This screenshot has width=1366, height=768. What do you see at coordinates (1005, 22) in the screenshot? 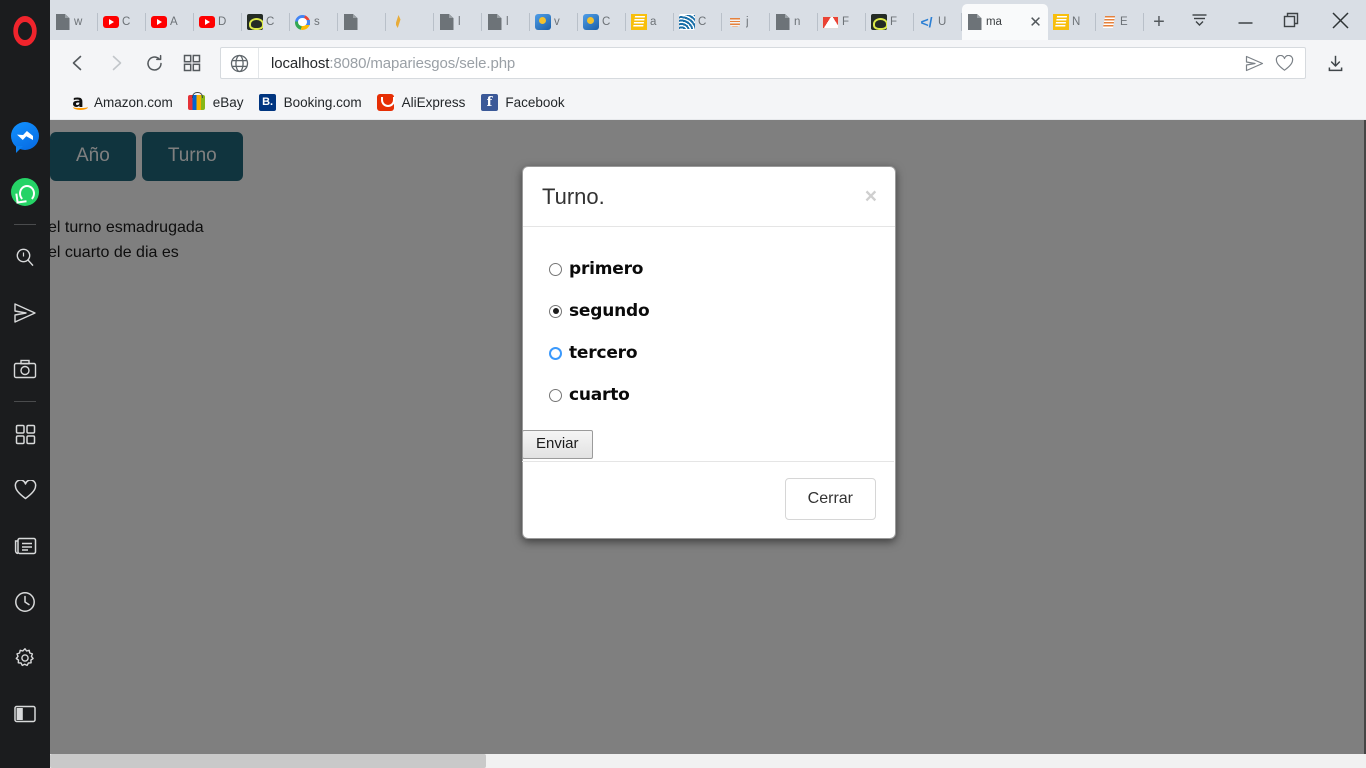
I see `tab-active: ma ✕` at bounding box center [1005, 22].